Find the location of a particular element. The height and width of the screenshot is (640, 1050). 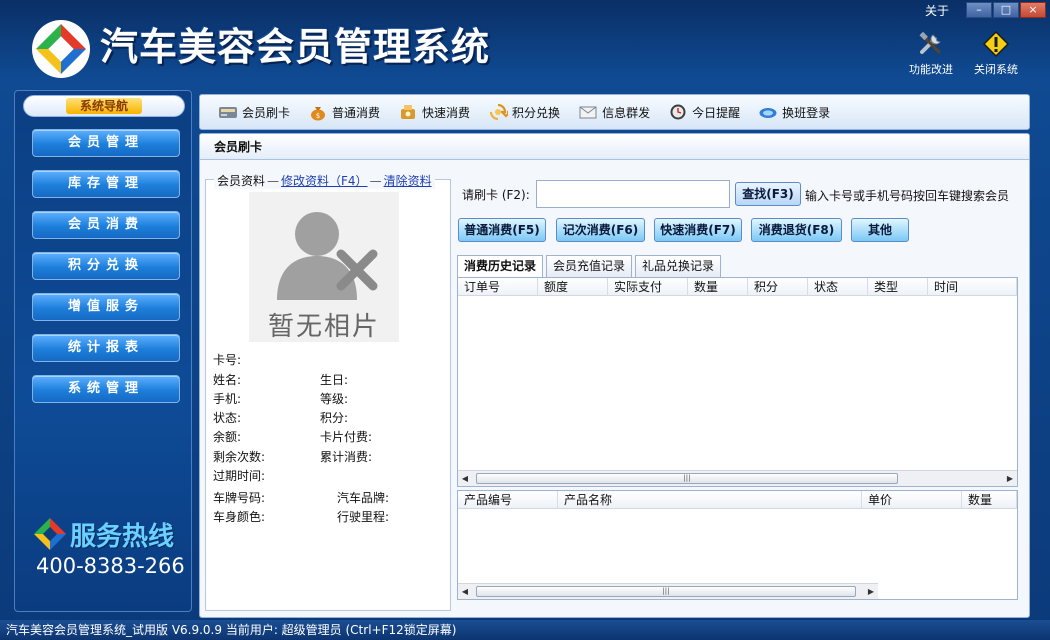

minimize-button: – is located at coordinates (979, 10).